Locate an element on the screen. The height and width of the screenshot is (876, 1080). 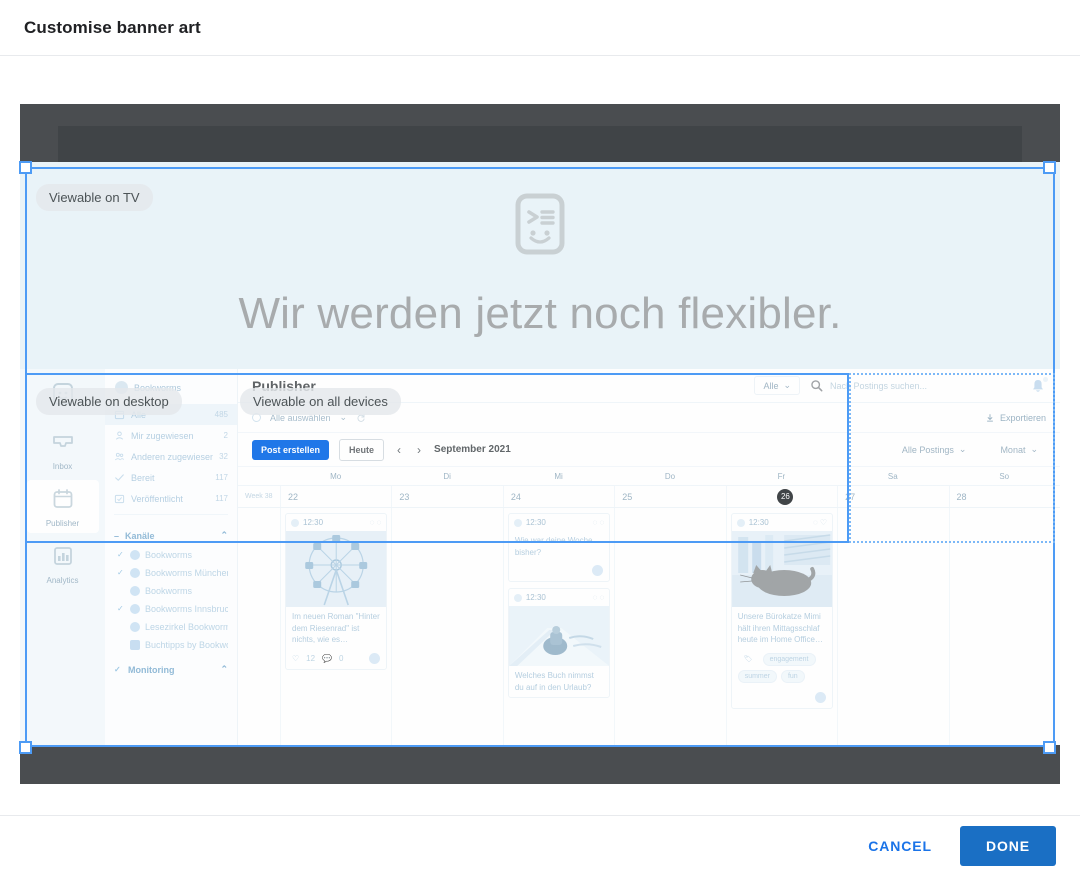
inbox-icon is located at coordinates (62, 441).